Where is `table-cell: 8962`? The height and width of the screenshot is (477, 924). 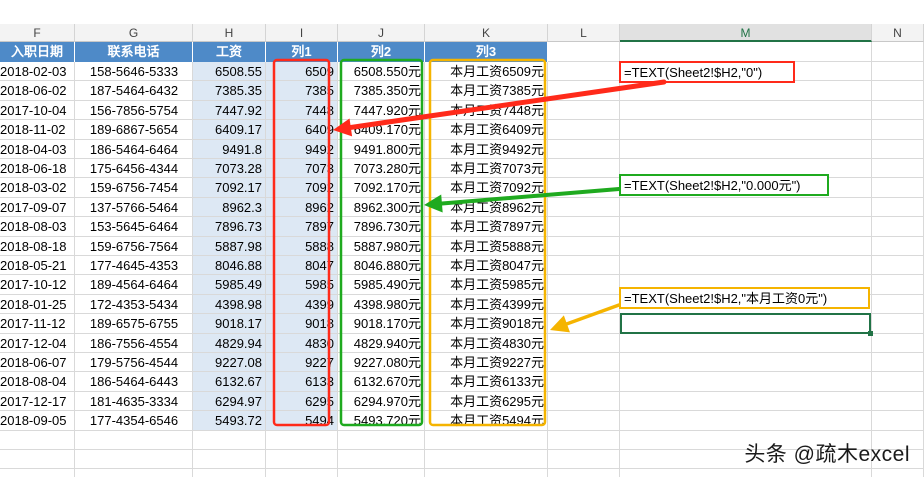 table-cell: 8962 is located at coordinates (302, 207).